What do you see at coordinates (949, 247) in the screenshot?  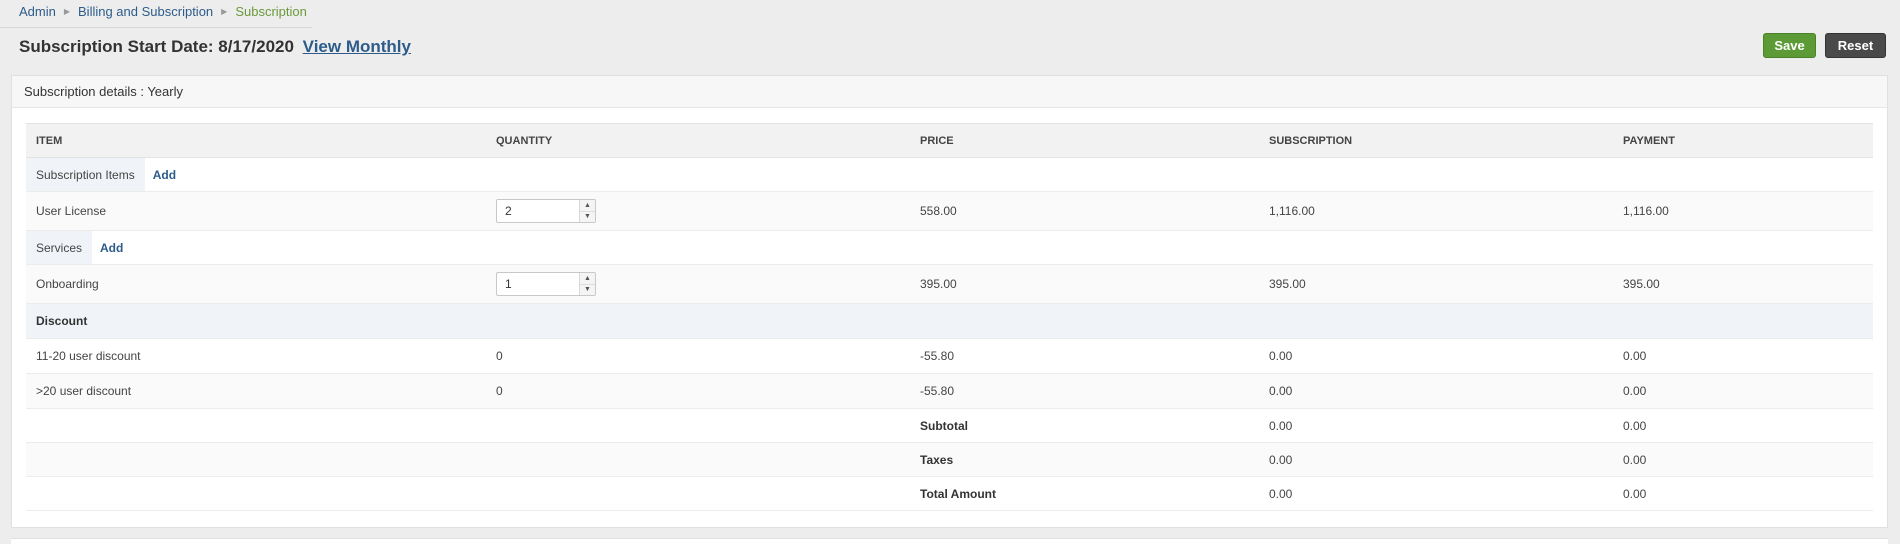 I see `group-row-services: Services Add` at bounding box center [949, 247].